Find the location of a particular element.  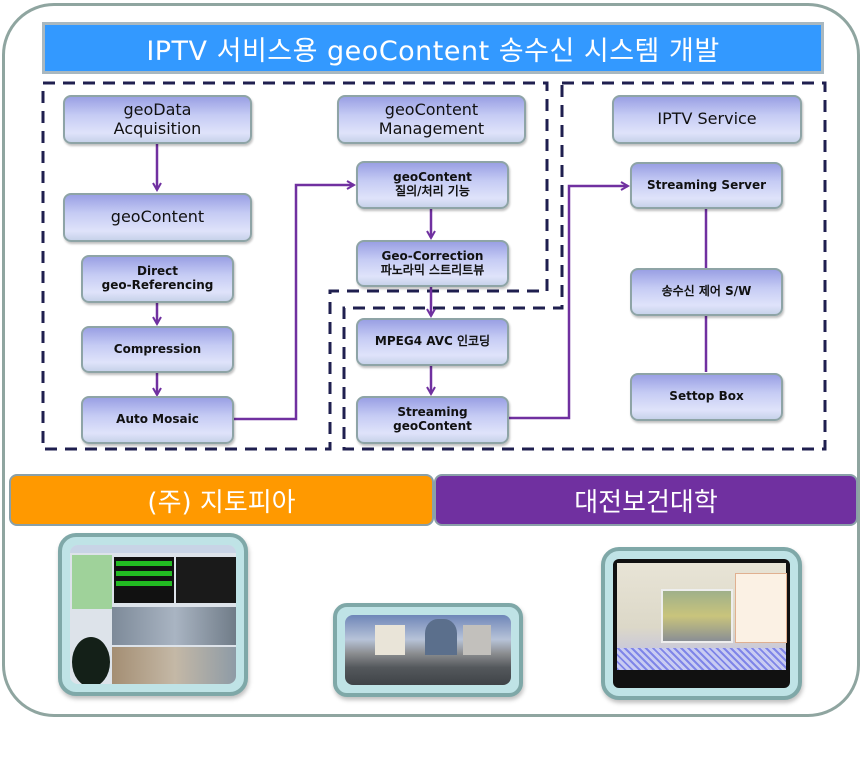

tv-screen is located at coordinates (701, 623).